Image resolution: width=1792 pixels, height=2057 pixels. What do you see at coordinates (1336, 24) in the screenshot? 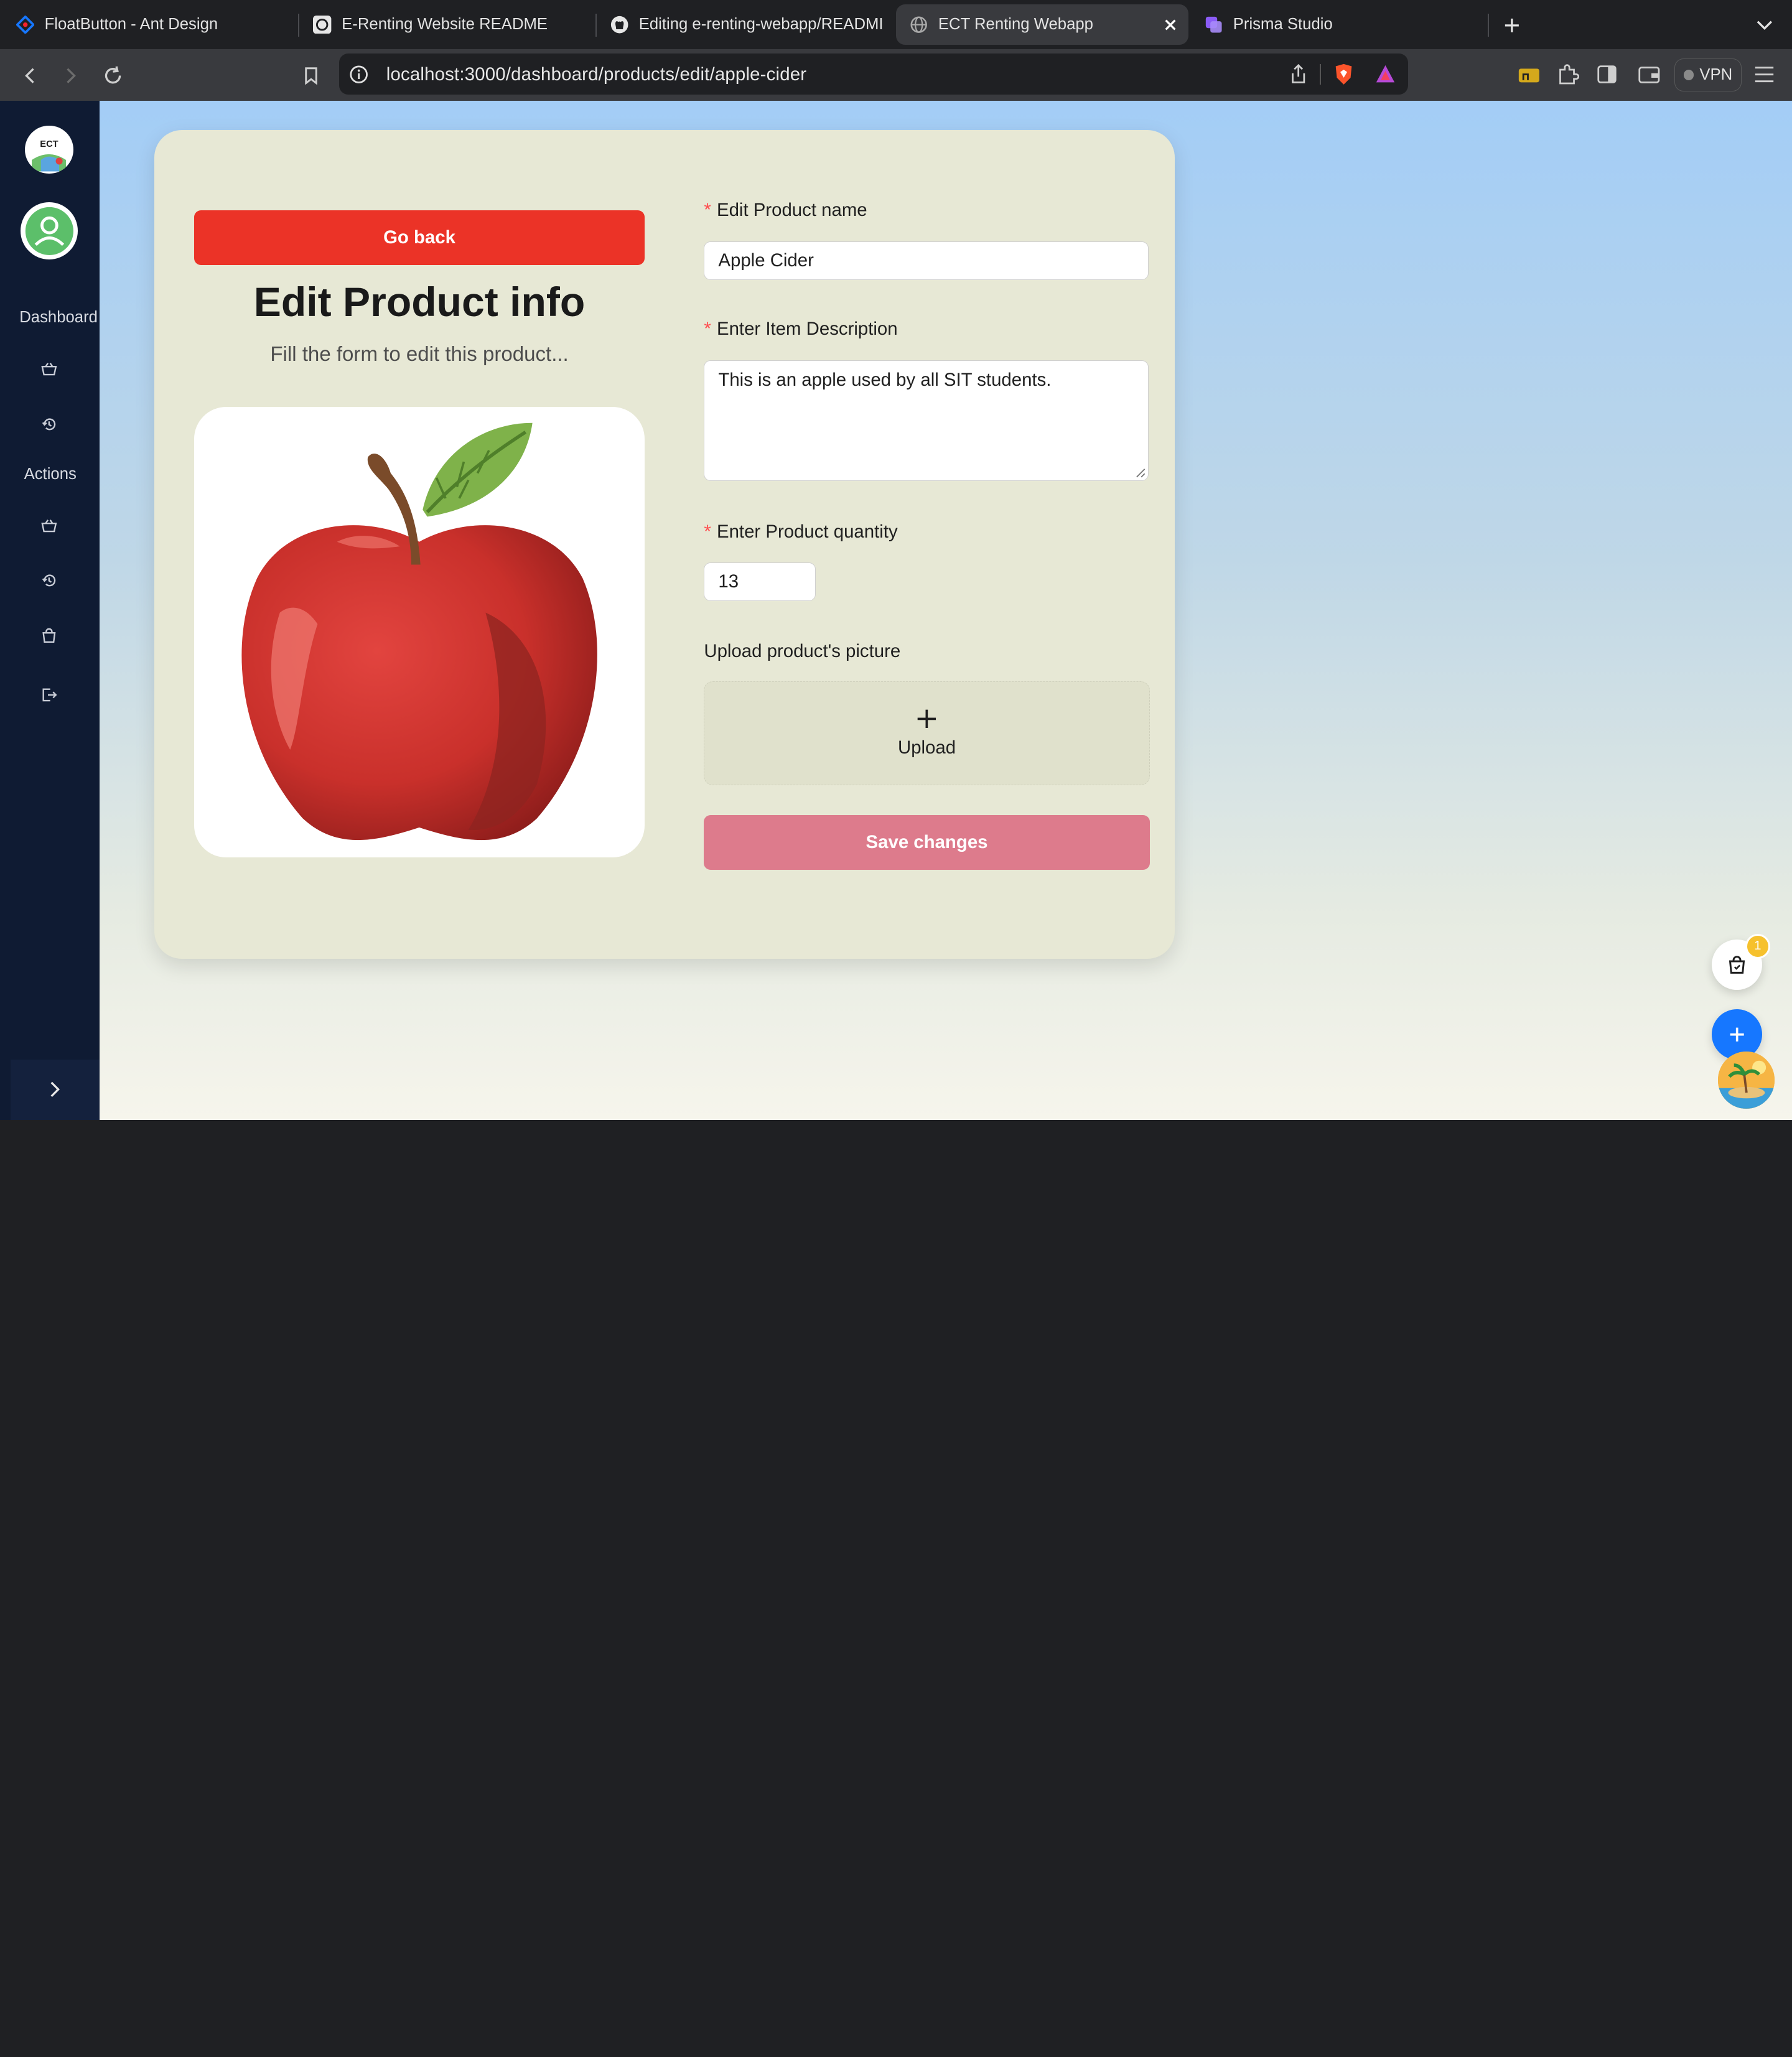
I see `tab-prisma: Prisma Studio` at bounding box center [1336, 24].